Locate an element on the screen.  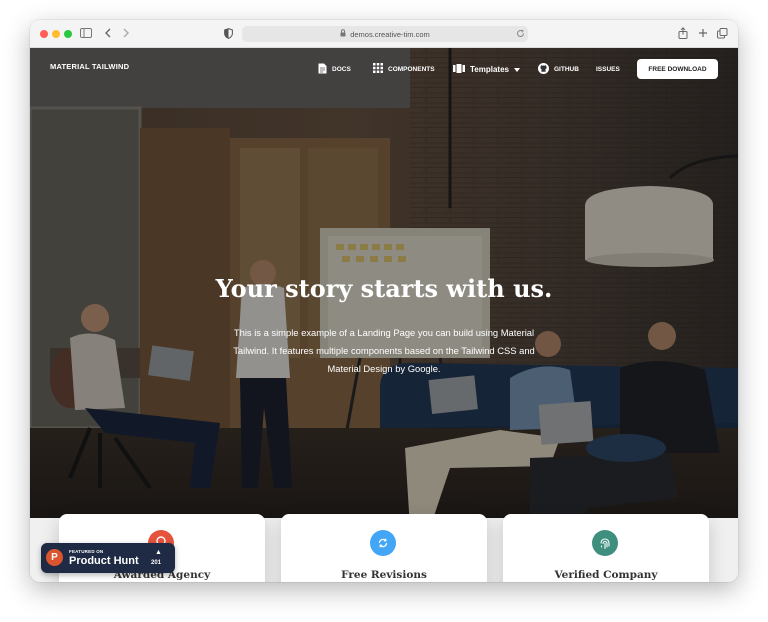
nav-issues-label: ISSUES is located at coordinates (608, 69).